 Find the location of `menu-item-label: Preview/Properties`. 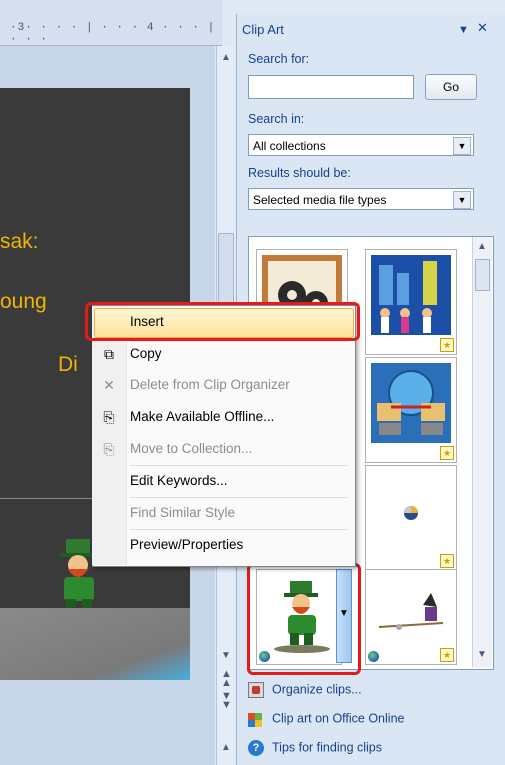

menu-item-label: Preview/Properties is located at coordinates (187, 544).